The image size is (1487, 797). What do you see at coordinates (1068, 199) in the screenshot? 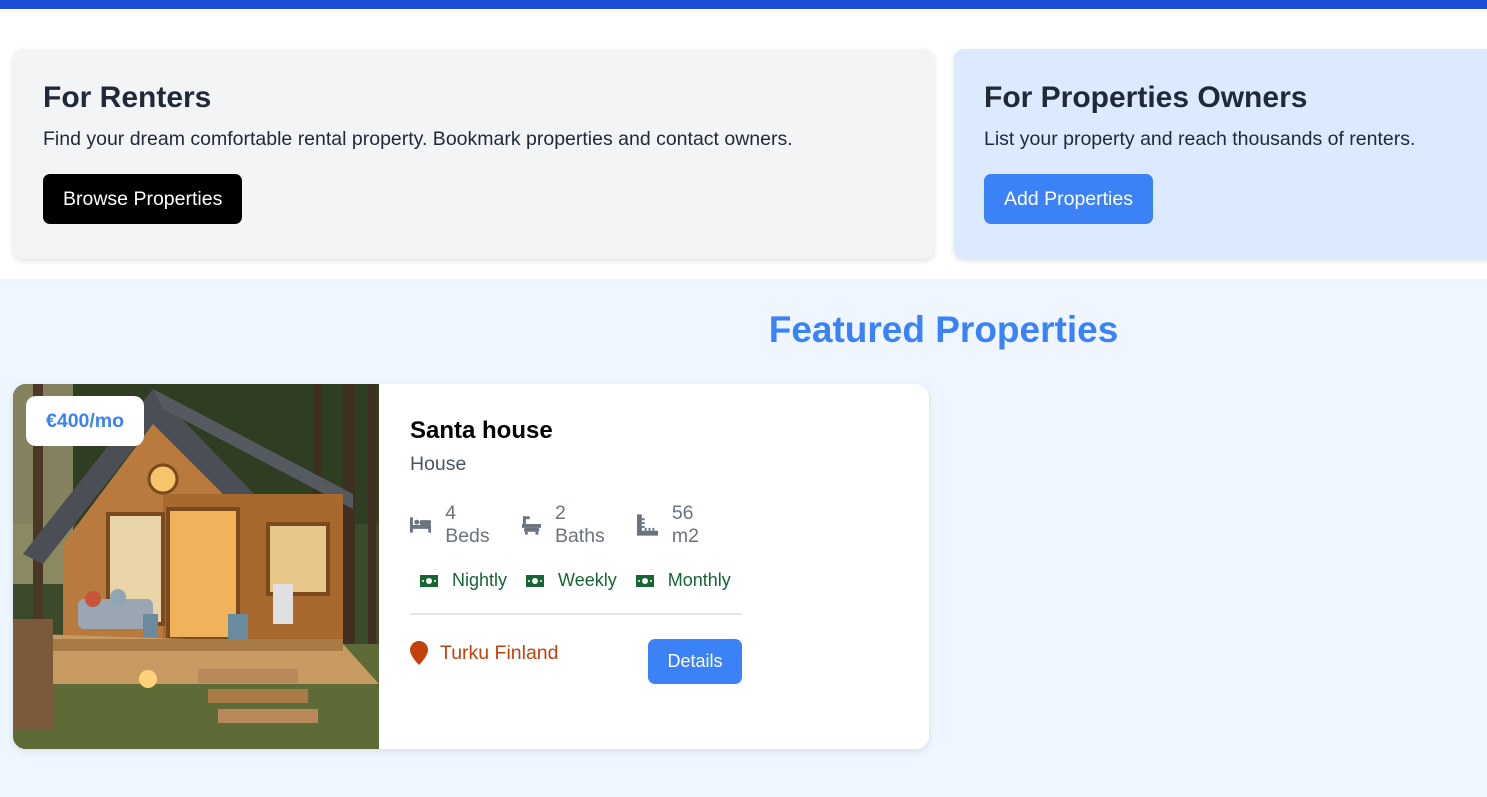
I see `add-properties-button: Add Properties` at bounding box center [1068, 199].